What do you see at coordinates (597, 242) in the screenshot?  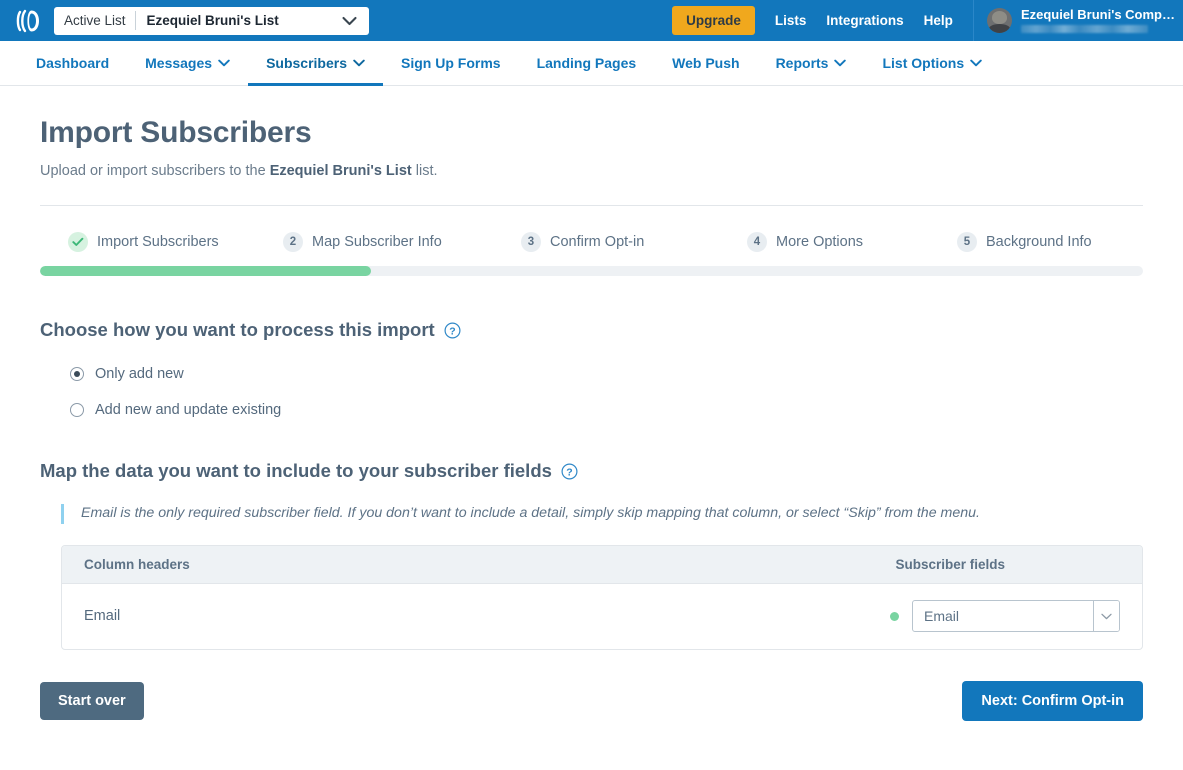 I see `step-label-3: Confirm Opt-in` at bounding box center [597, 242].